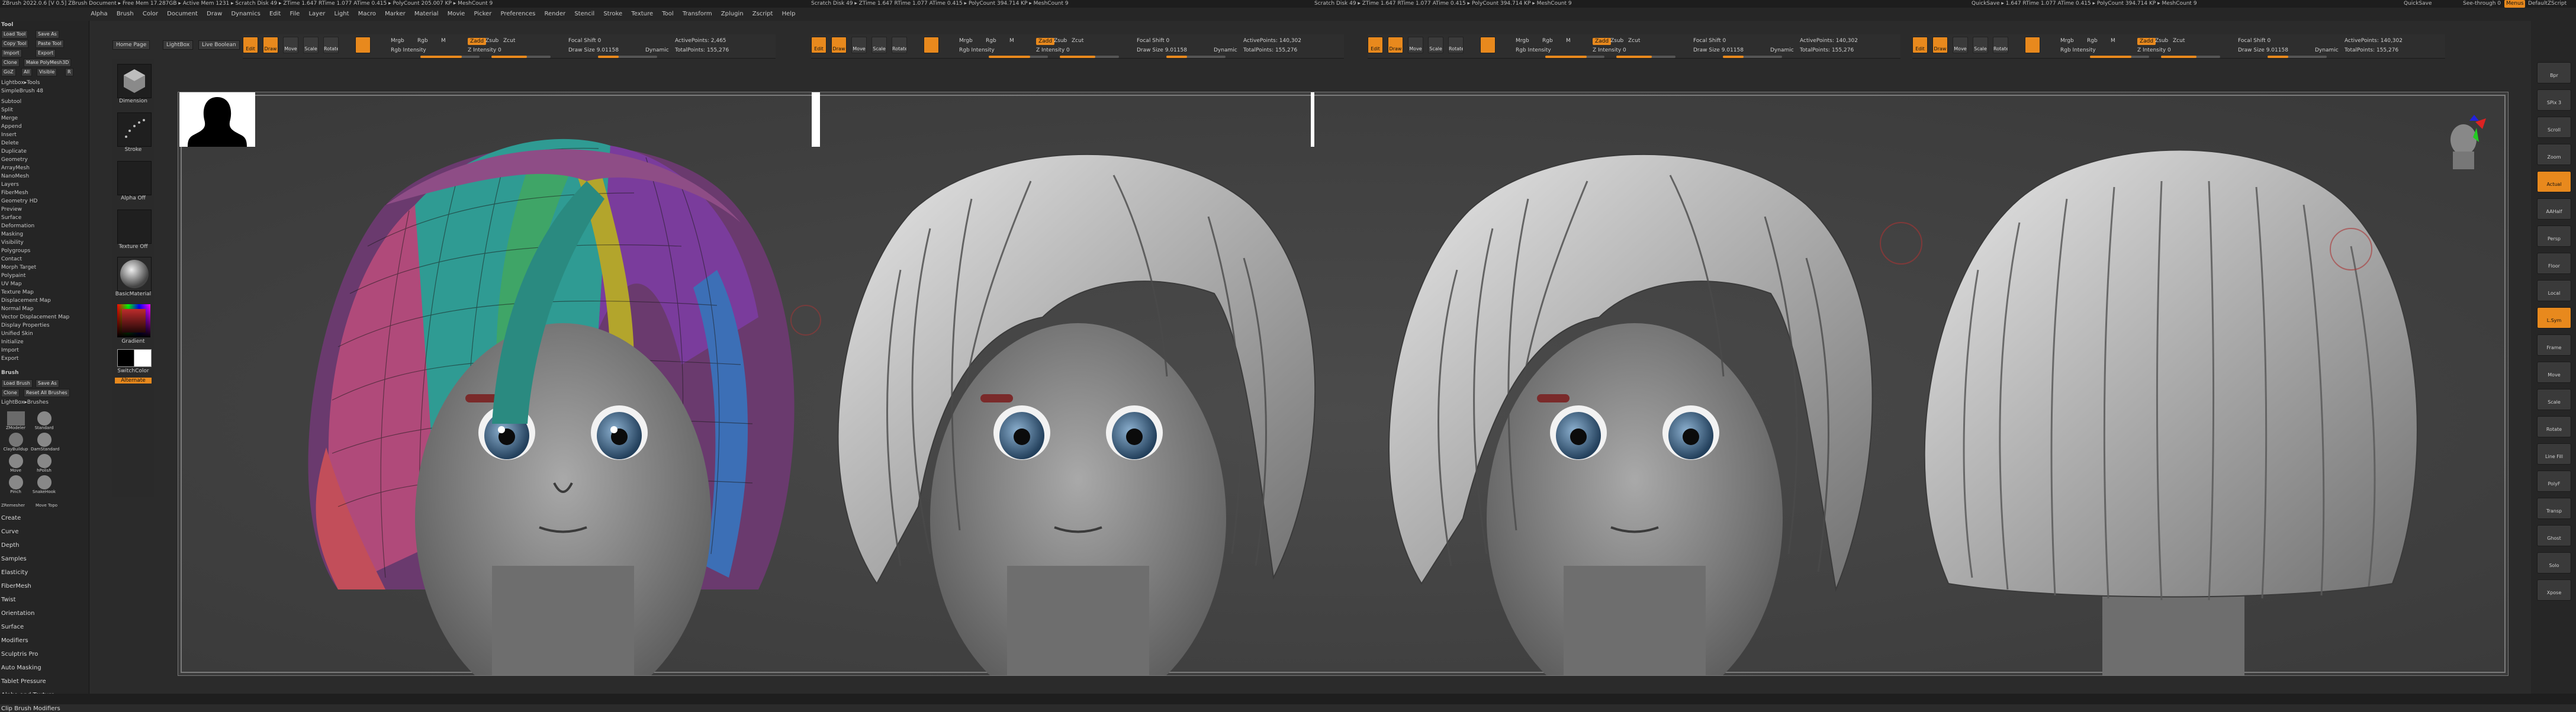 The height and width of the screenshot is (712, 2576). I want to click on duplicate-item: Duplicate, so click(14, 151).